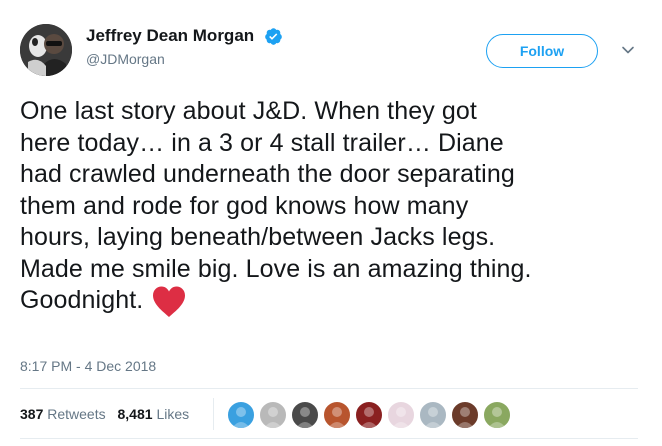 The width and height of the screenshot is (662, 446). What do you see at coordinates (628, 50) in the screenshot?
I see `chevron-down-icon` at bounding box center [628, 50].